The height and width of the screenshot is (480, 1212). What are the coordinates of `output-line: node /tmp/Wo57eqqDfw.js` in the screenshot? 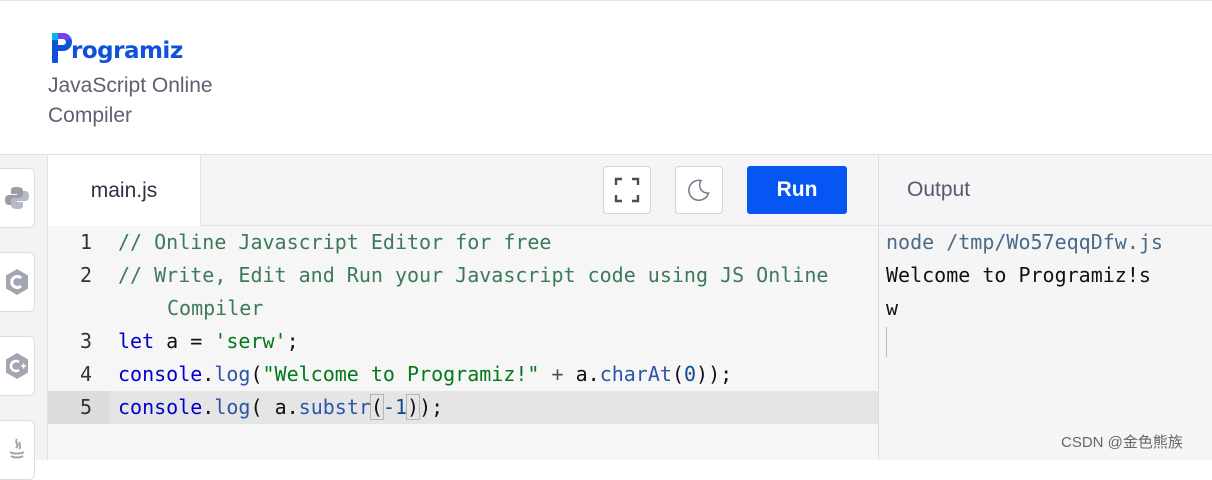 It's located at (1024, 242).